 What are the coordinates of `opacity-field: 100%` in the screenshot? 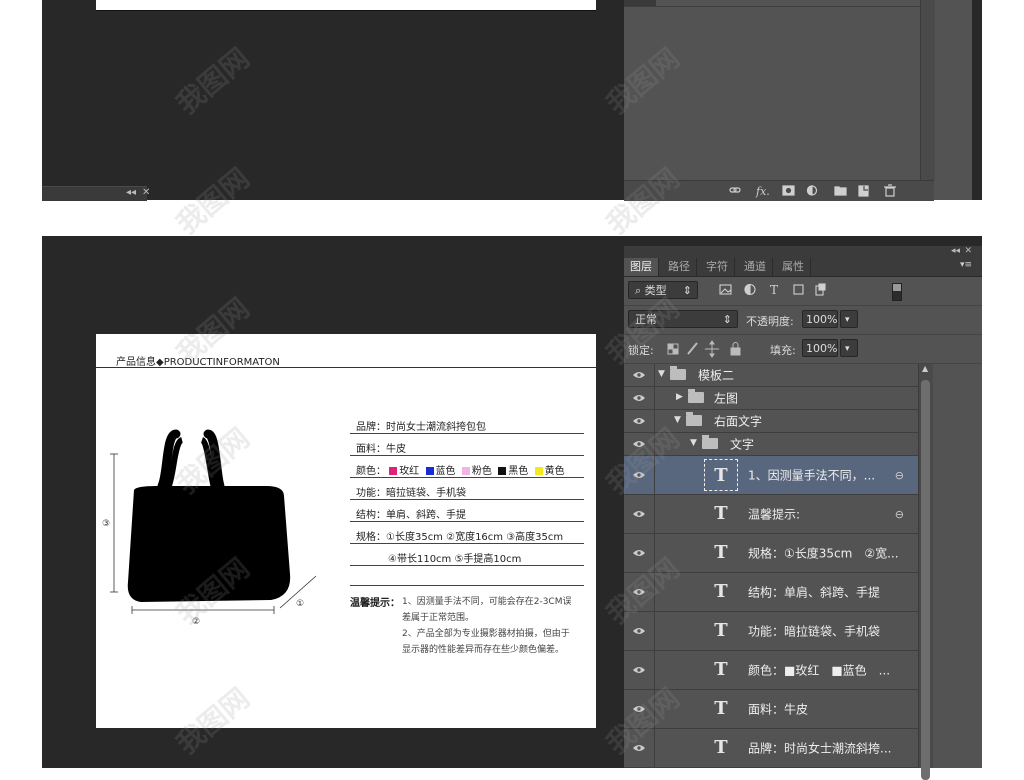 It's located at (820, 319).